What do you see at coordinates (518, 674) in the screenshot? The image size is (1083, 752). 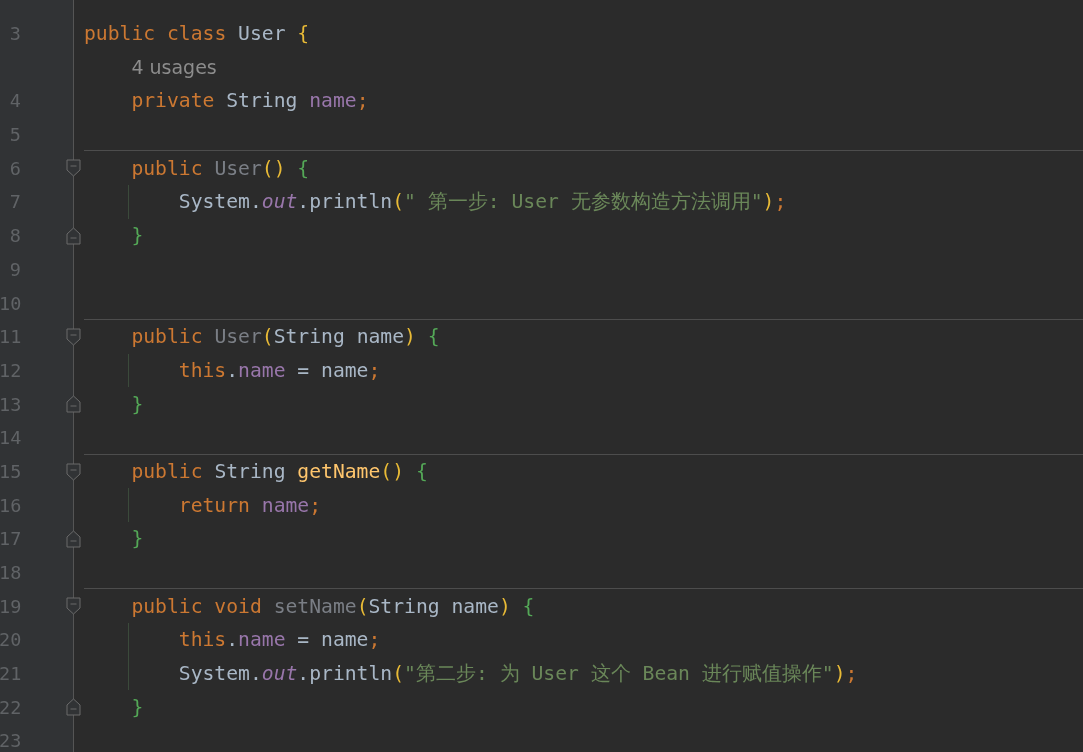 I see `code-line: System.out.println("第二步: 为 User 这个 Bean 进行赋值操作");` at bounding box center [518, 674].